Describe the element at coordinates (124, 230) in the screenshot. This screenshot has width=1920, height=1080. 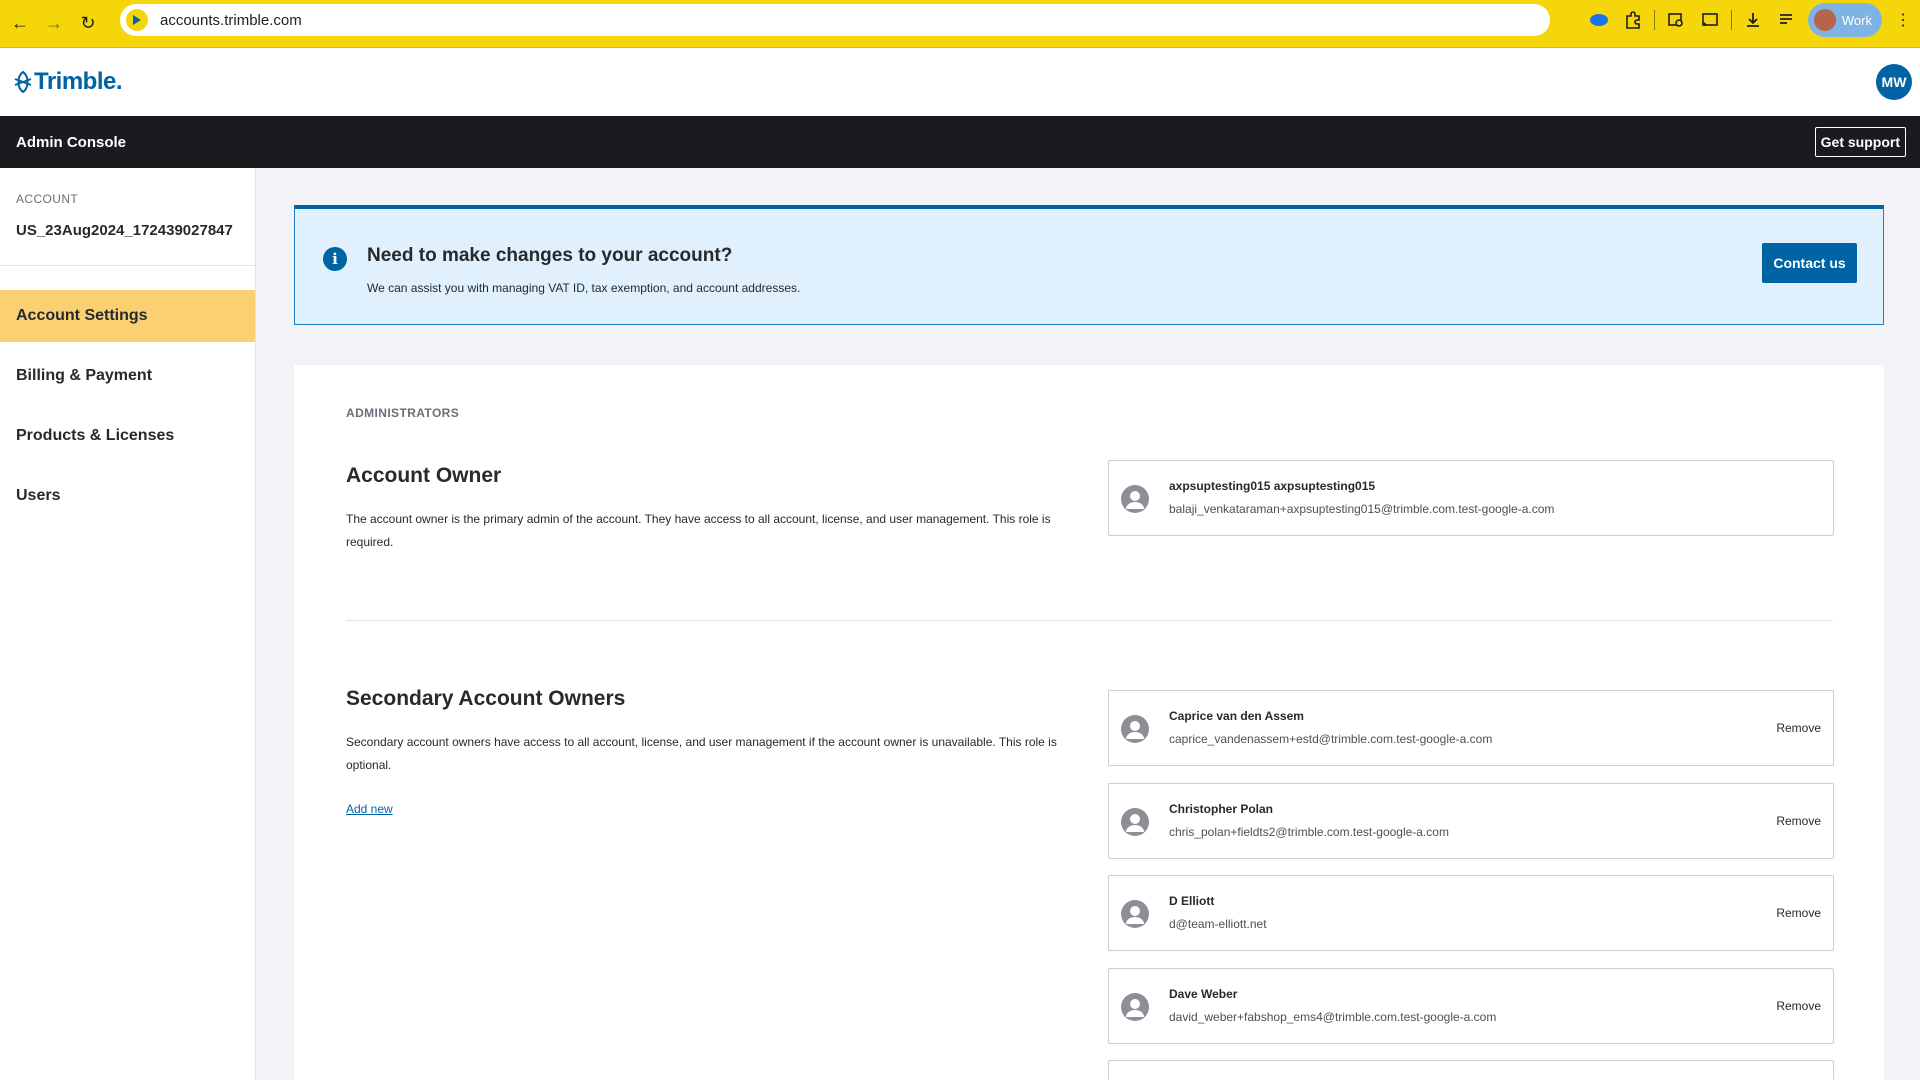
I see `account-name: US_23Aug2024_172439027847` at that location.